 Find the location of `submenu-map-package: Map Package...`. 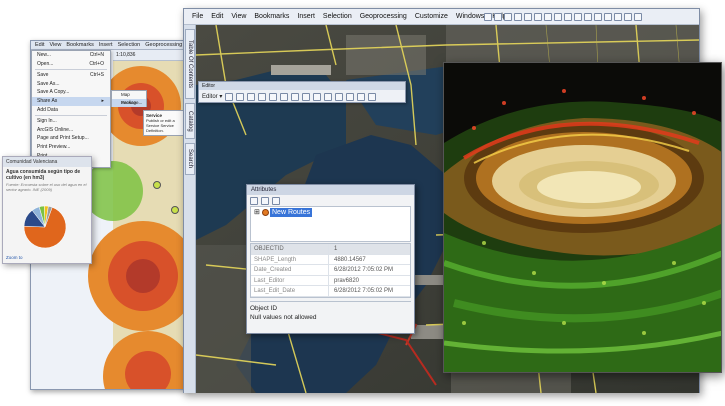

submenu-map-package: Map Package... is located at coordinates (129, 98).